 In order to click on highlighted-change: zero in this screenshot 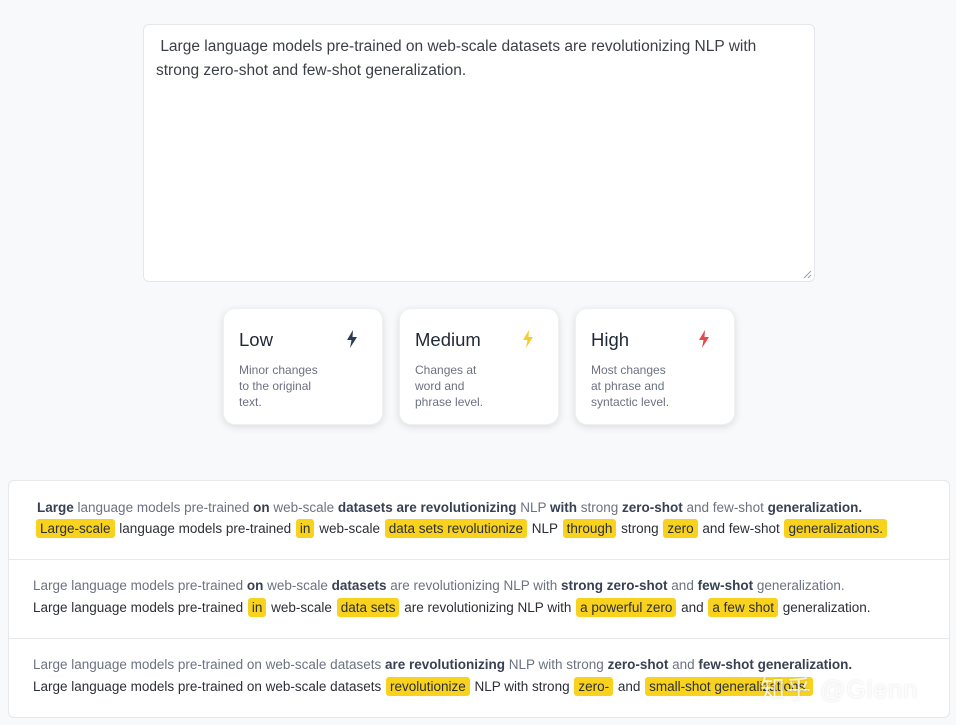, I will do `click(680, 528)`.